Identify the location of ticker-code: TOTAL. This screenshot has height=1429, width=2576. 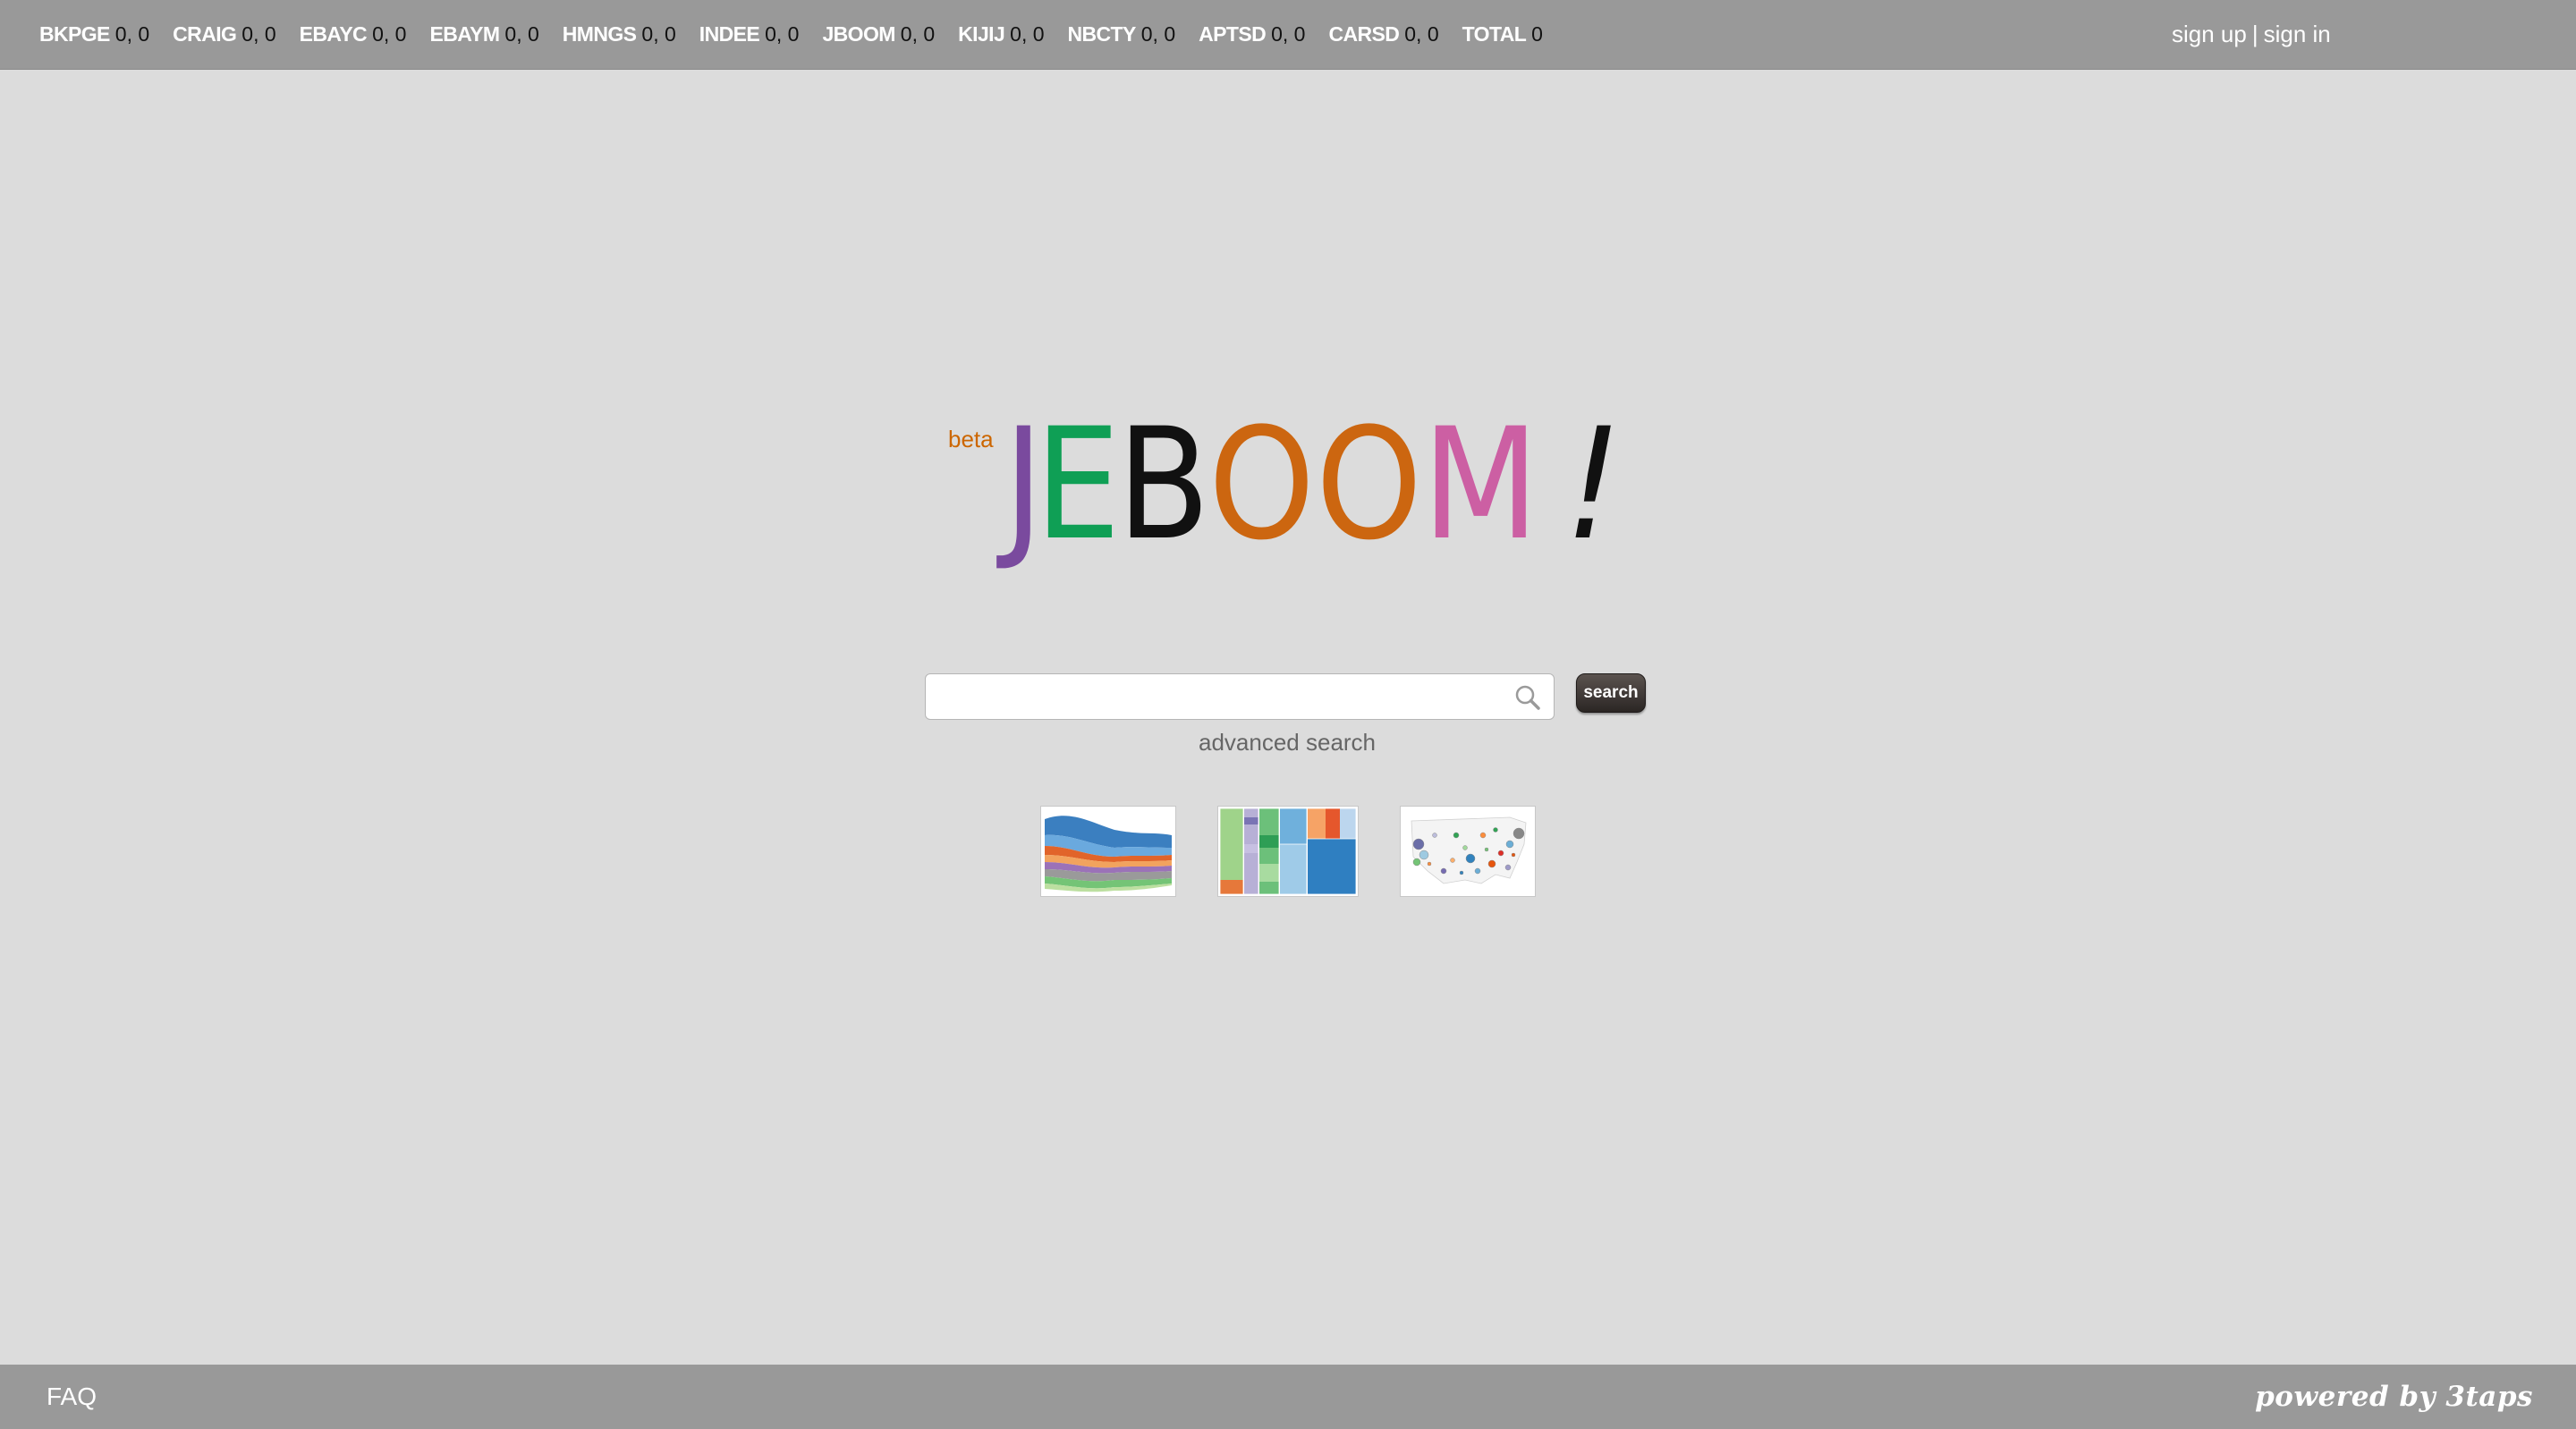
(1494, 34).